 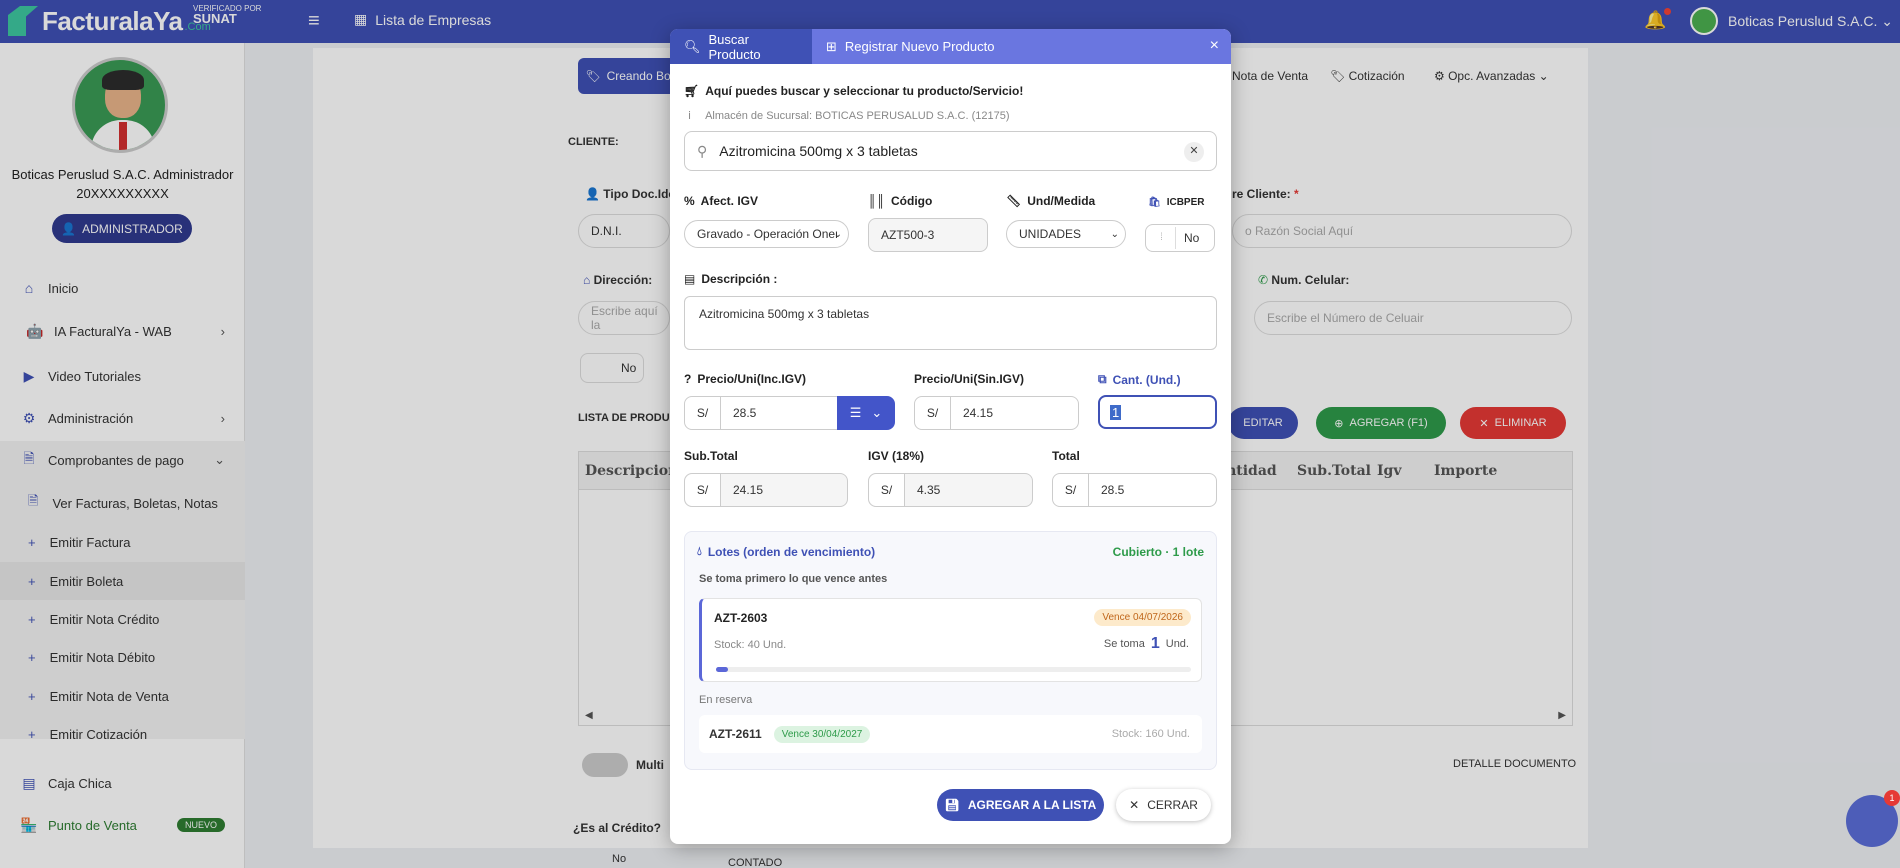 What do you see at coordinates (1102, 379) in the screenshot?
I see `copy-icon: ⧉` at bounding box center [1102, 379].